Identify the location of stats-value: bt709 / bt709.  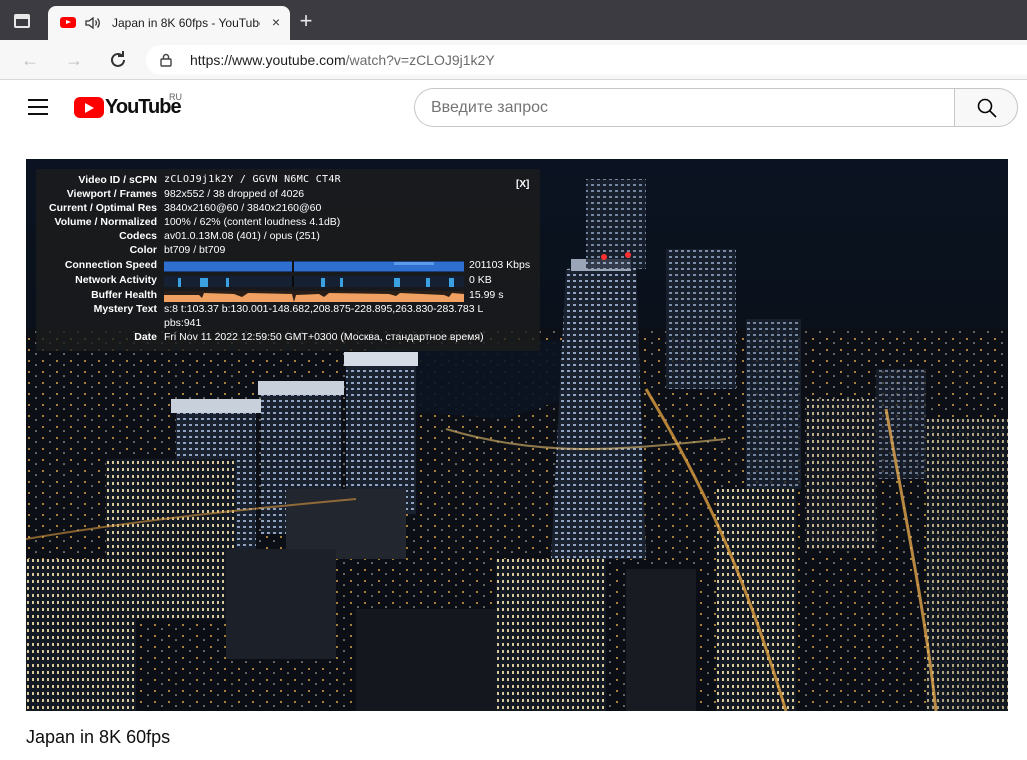
(195, 250).